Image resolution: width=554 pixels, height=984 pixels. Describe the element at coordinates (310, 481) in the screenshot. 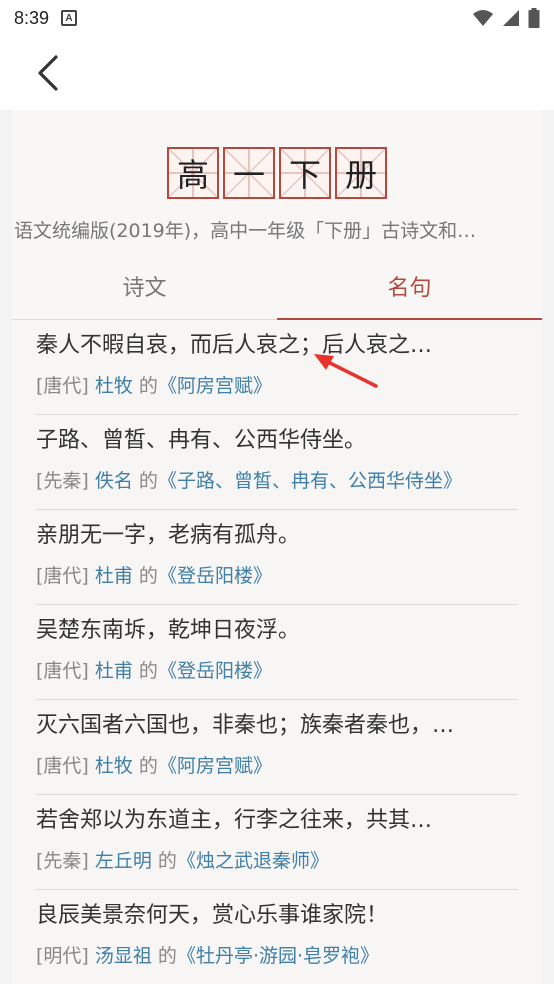

I see `work-link: 《子路、曾皙、冉有、公西华侍坐》` at that location.